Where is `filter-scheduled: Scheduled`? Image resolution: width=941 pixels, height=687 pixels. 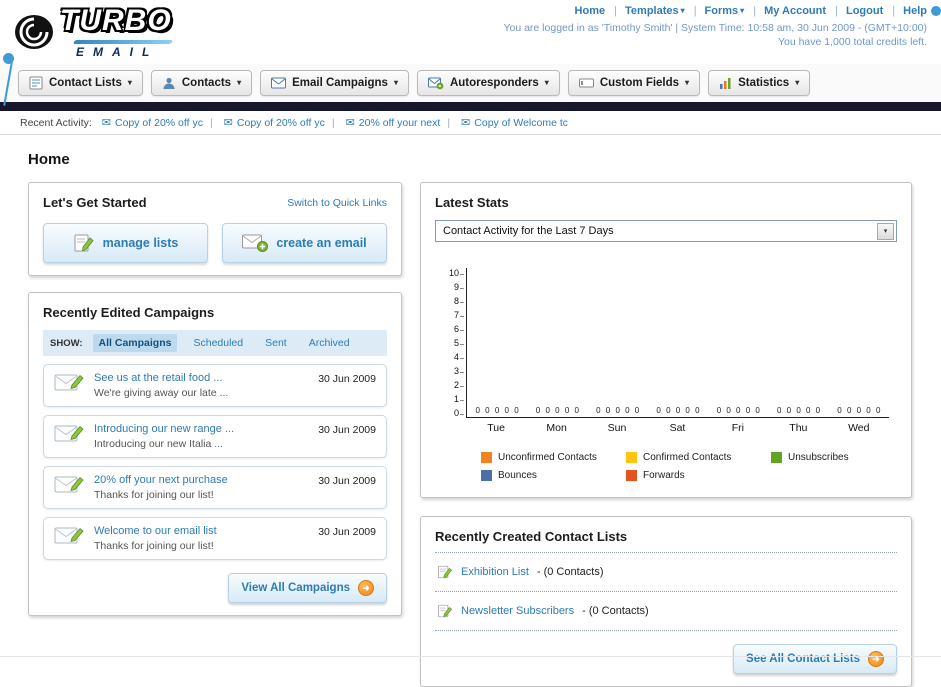
filter-scheduled: Scheduled is located at coordinates (218, 343).